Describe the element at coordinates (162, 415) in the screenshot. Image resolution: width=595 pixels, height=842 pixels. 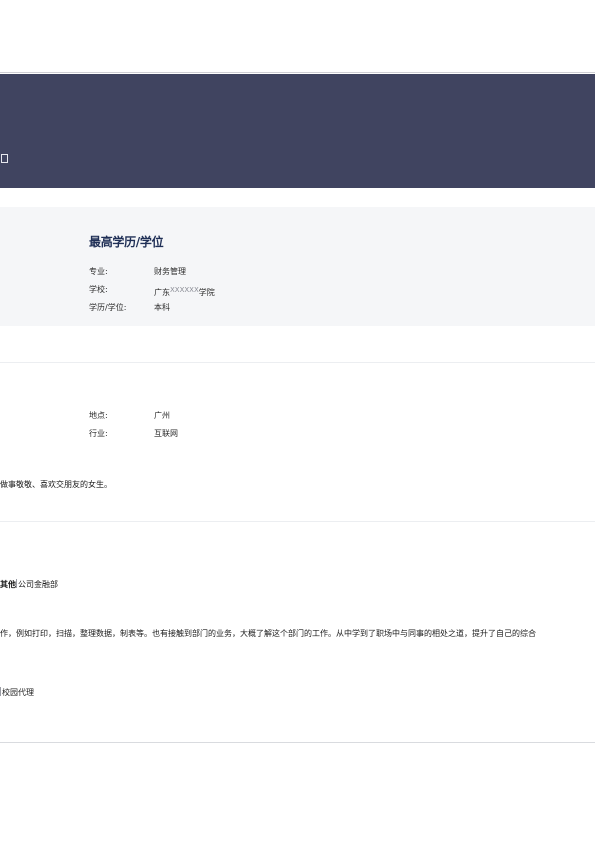
I see `location-value: 广州` at that location.